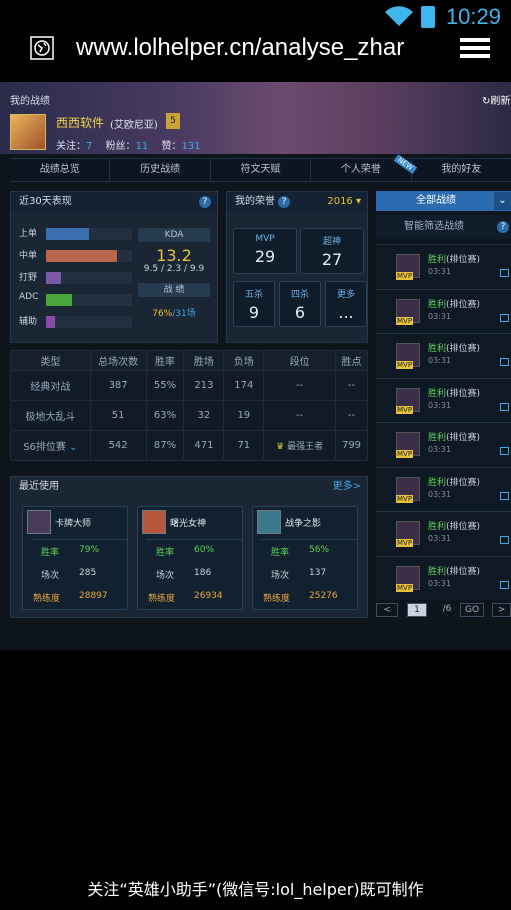  What do you see at coordinates (417, 610) in the screenshot?
I see `page-input: 1` at bounding box center [417, 610].